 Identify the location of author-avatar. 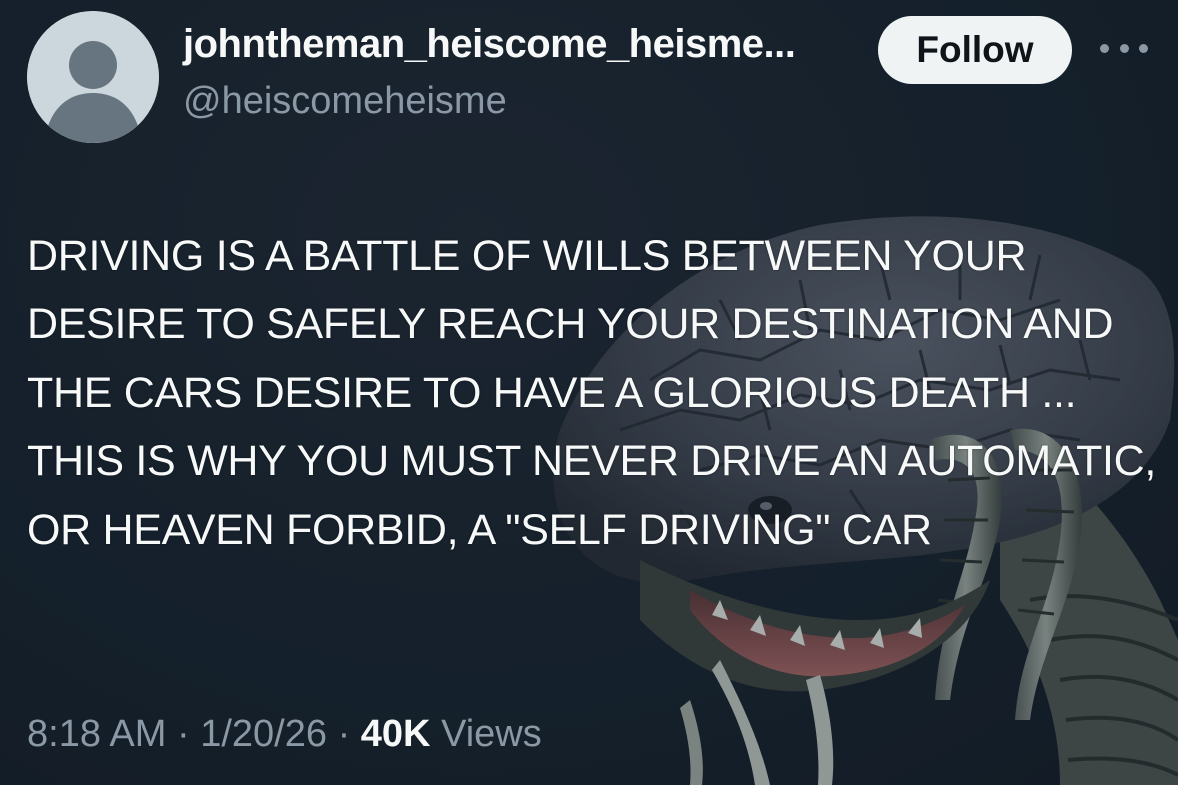
(93, 77).